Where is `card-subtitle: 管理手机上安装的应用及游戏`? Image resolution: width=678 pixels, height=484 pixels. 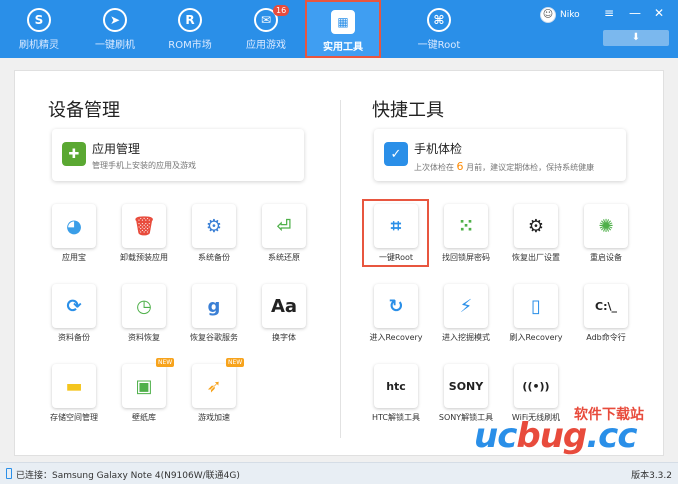
card-subtitle: 管理手机上安装的应用及游戏 is located at coordinates (144, 165).